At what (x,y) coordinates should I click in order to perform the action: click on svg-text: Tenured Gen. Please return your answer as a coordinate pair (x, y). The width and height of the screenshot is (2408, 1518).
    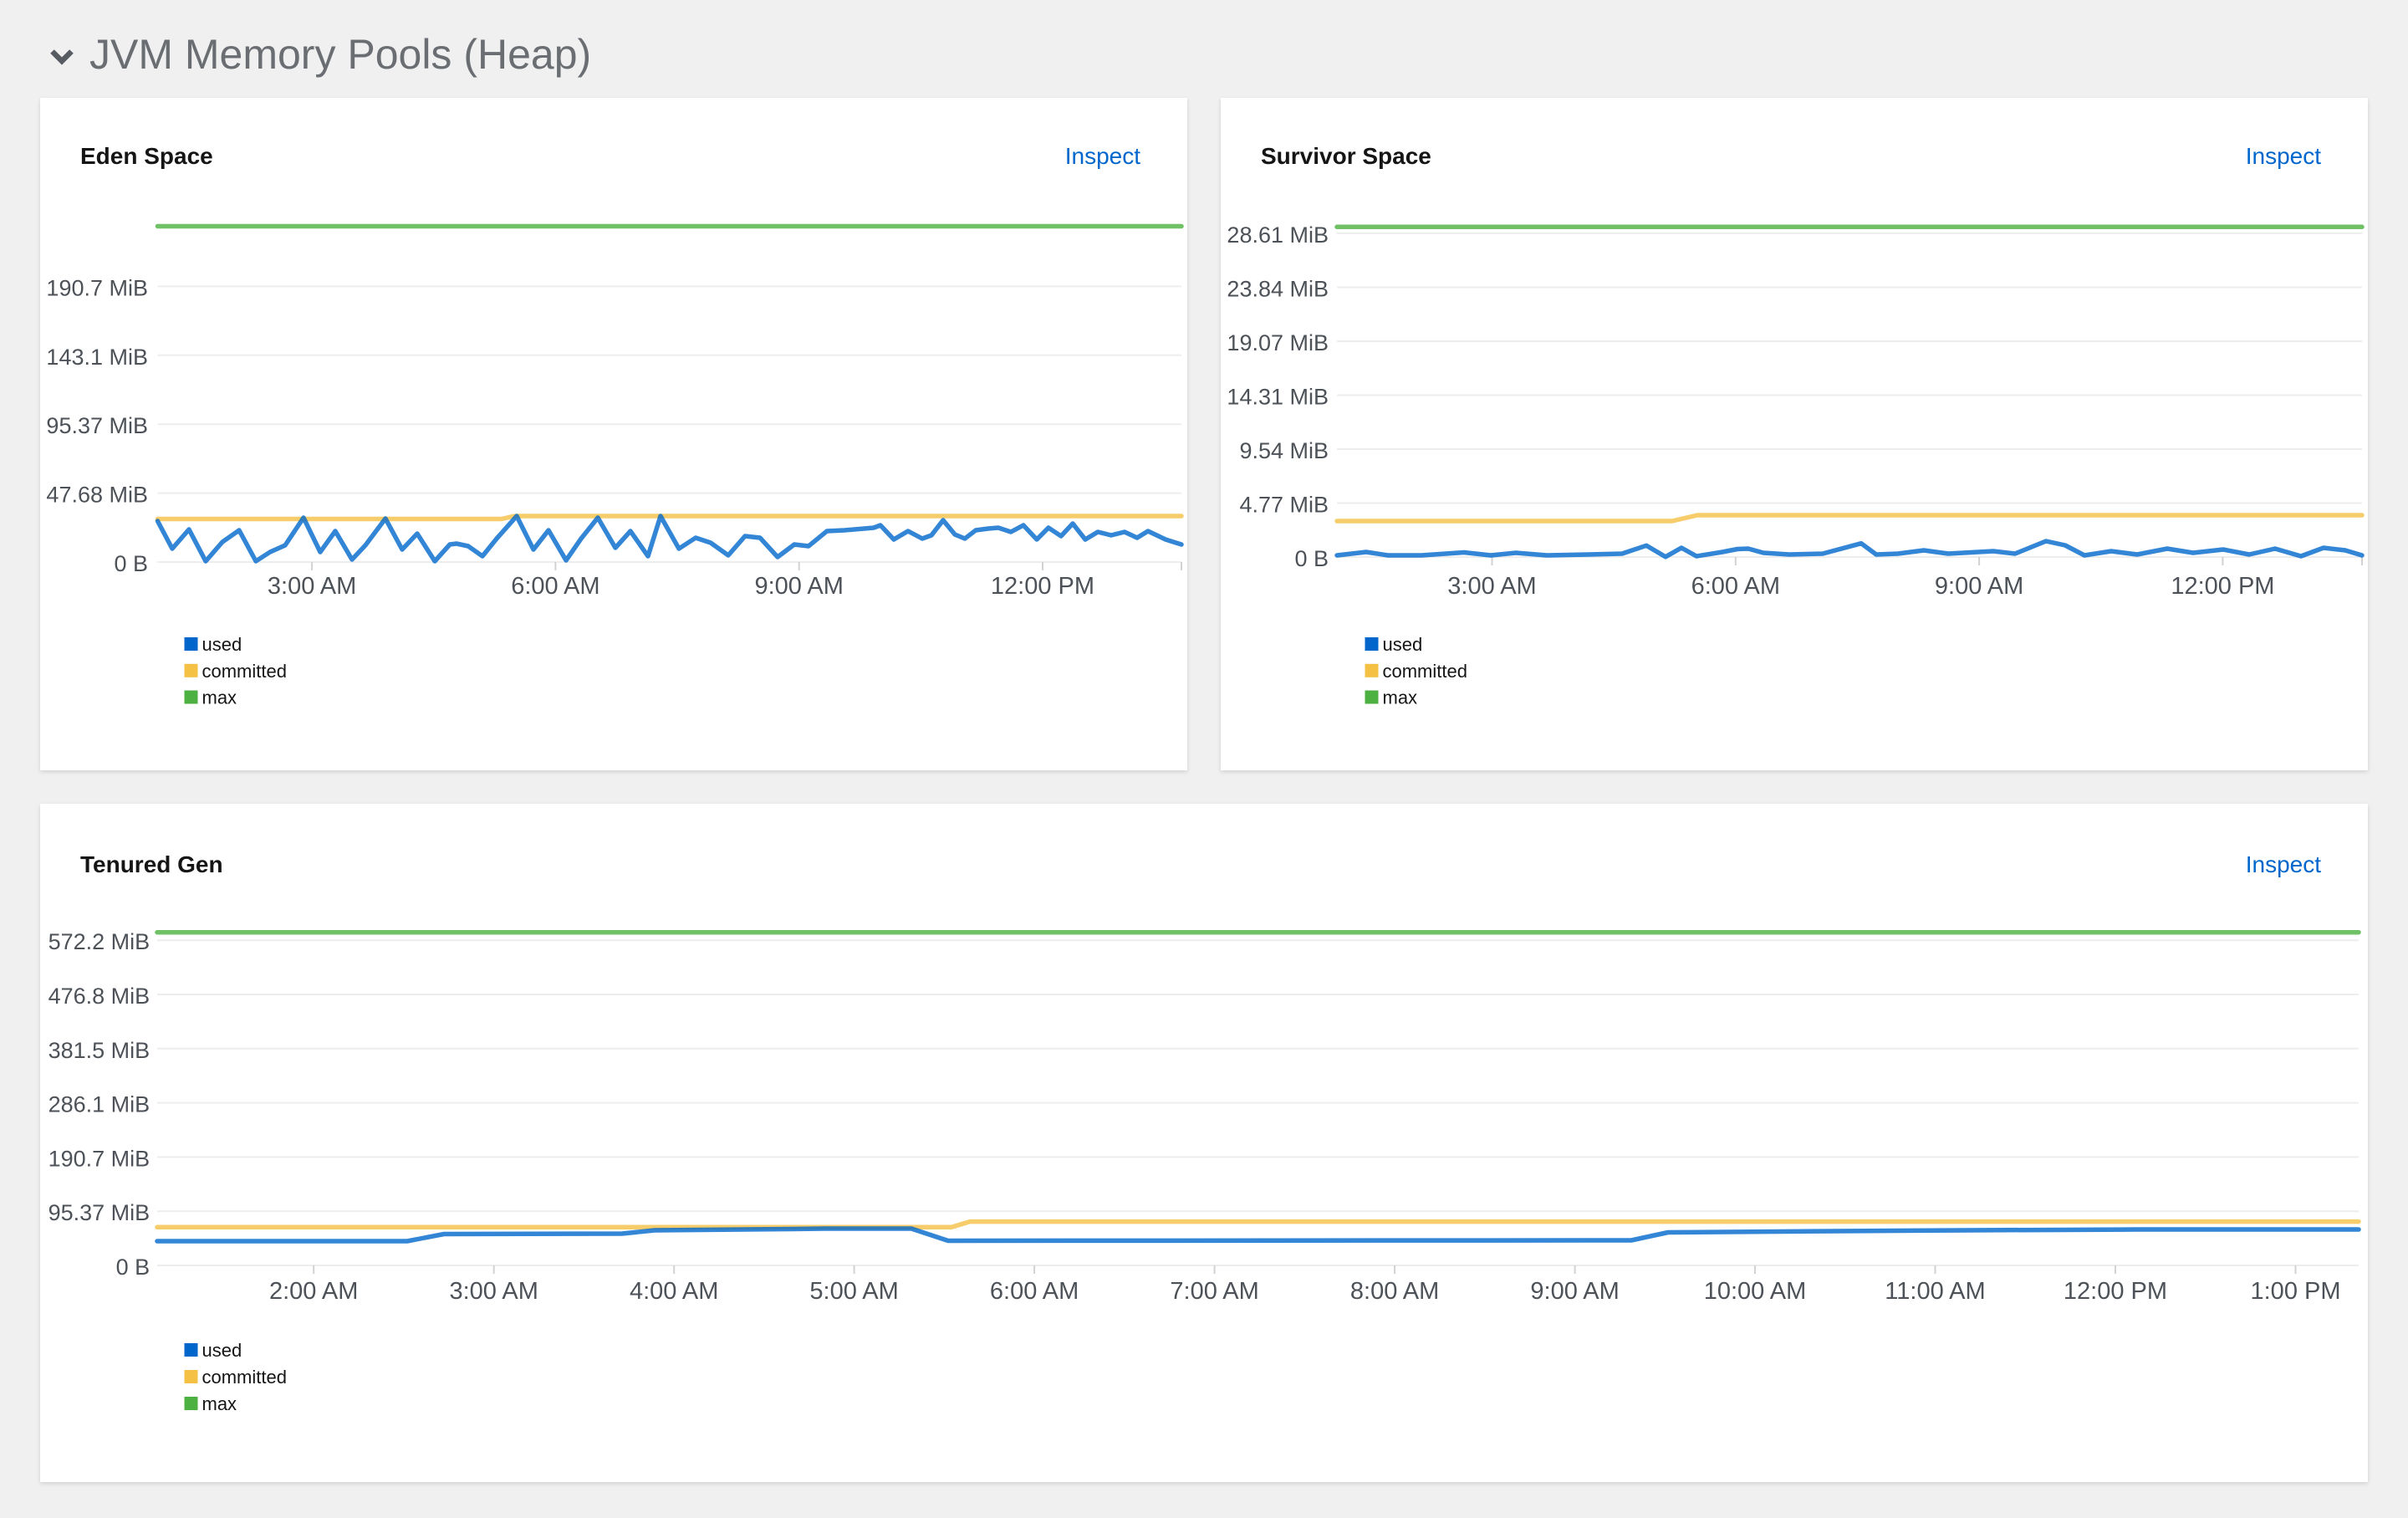
    Looking at the image, I should click on (152, 864).